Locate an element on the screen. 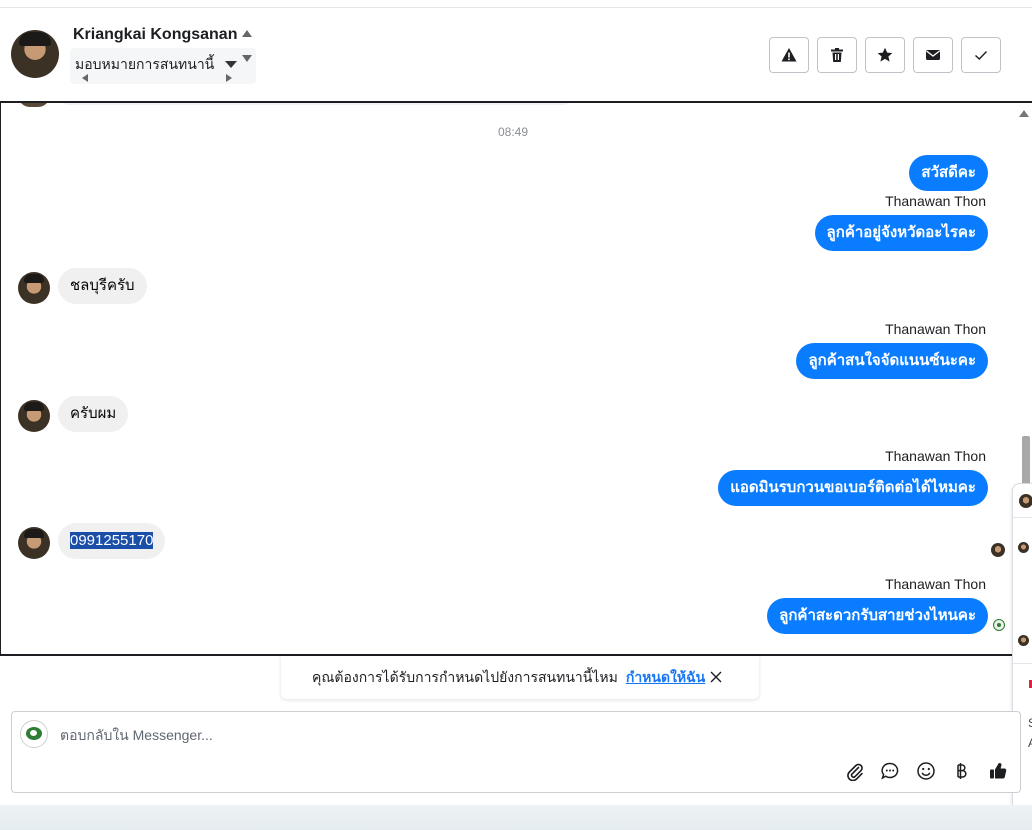 This screenshot has width=1032, height=830. assign-conversation-select: มอบหมายการสนทนานี้ is located at coordinates (163, 66).